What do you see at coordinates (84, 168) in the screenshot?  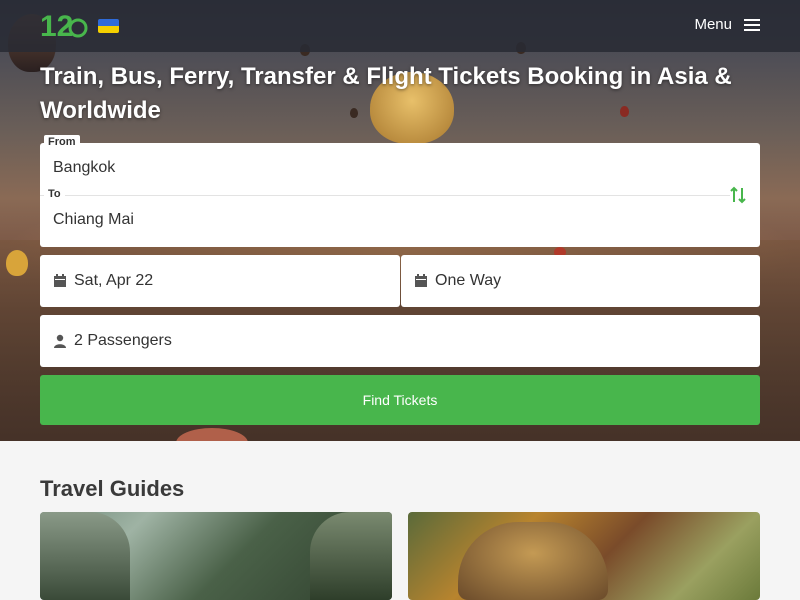 I see `from-input: Bangkok` at bounding box center [84, 168].